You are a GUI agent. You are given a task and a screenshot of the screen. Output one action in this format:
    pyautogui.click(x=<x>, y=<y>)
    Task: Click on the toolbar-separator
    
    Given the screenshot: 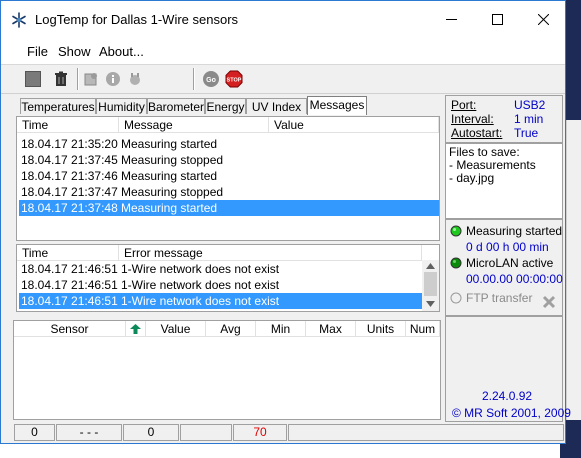 What is the action you would take?
    pyautogui.click(x=194, y=79)
    